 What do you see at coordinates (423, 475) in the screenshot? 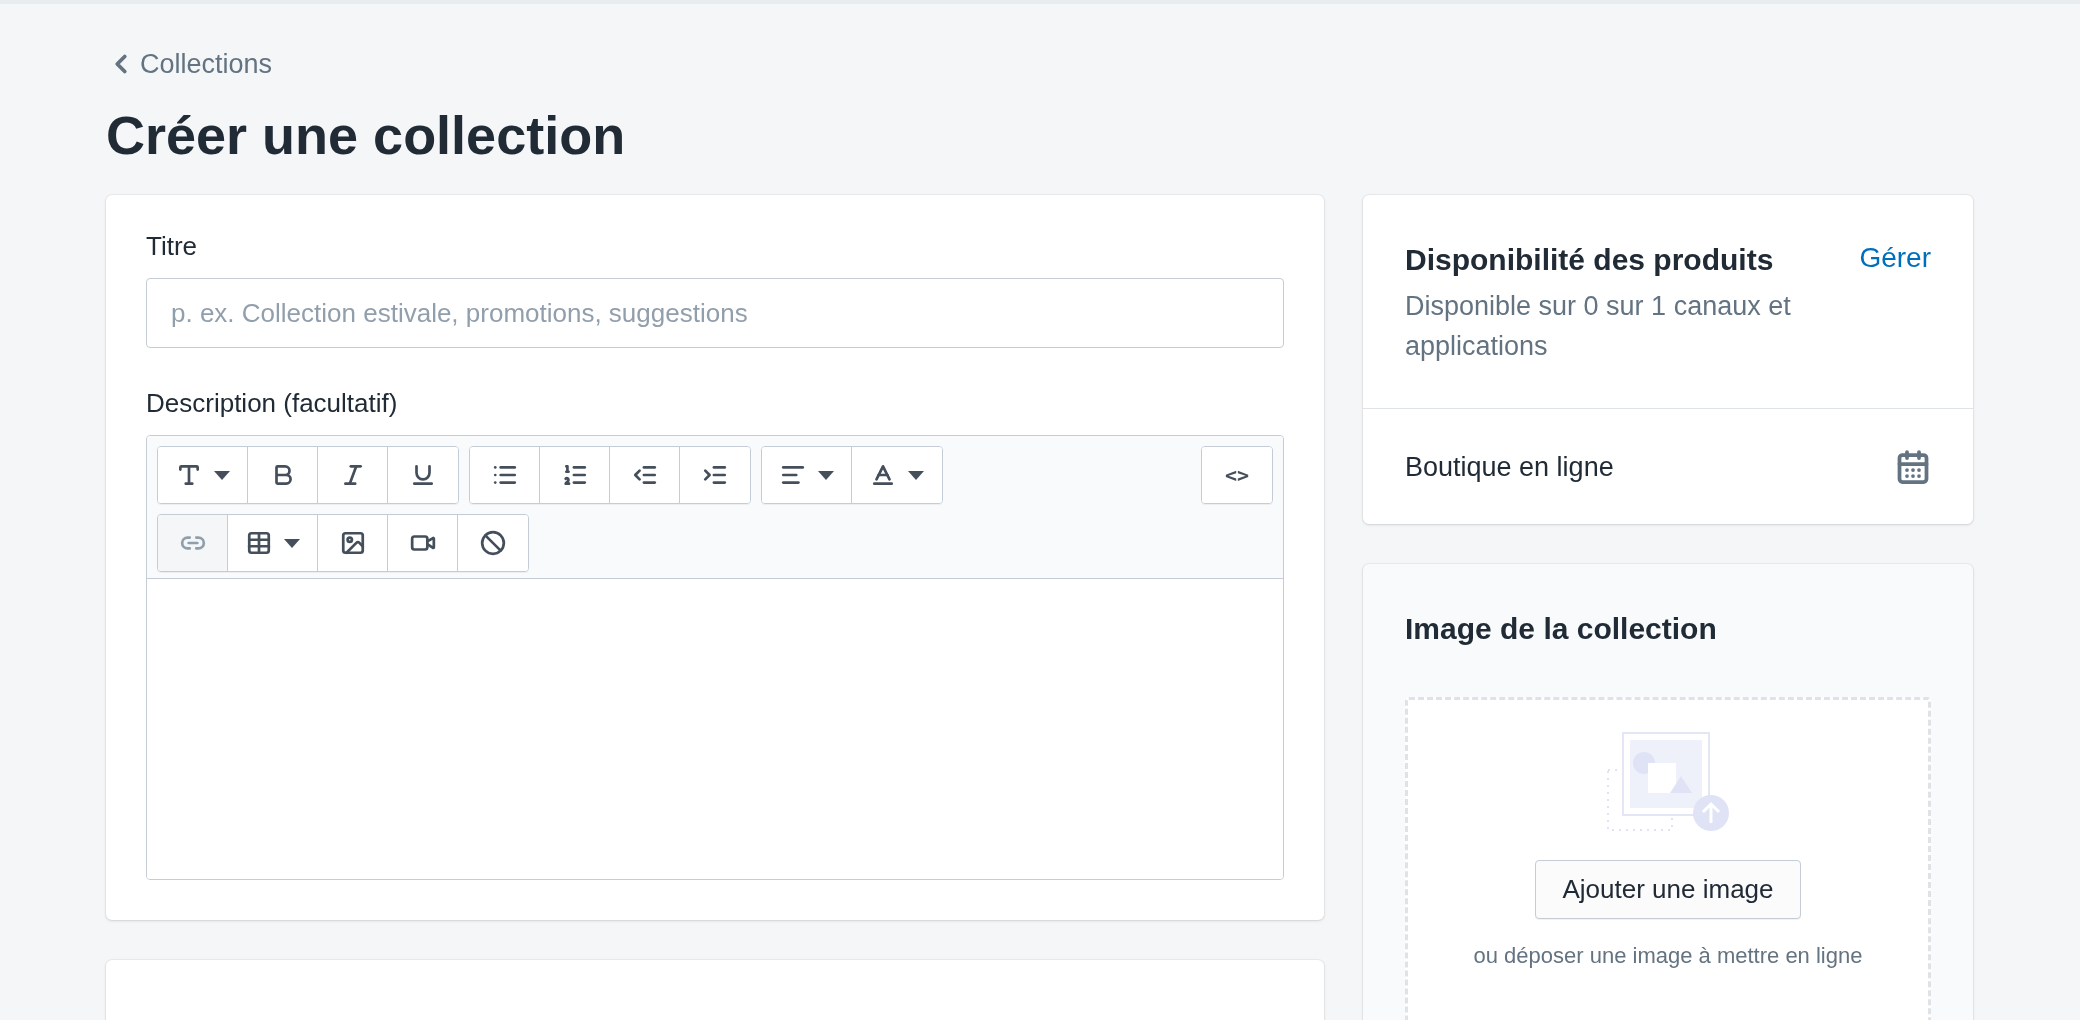
I see `underline-button` at bounding box center [423, 475].